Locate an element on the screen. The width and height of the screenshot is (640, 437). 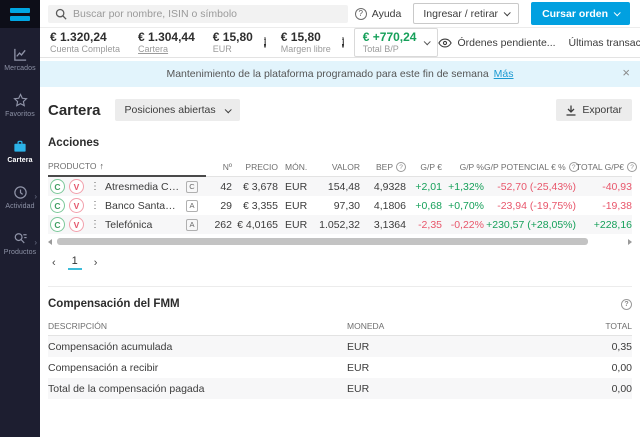
export-button: Exportar is located at coordinates (594, 110).